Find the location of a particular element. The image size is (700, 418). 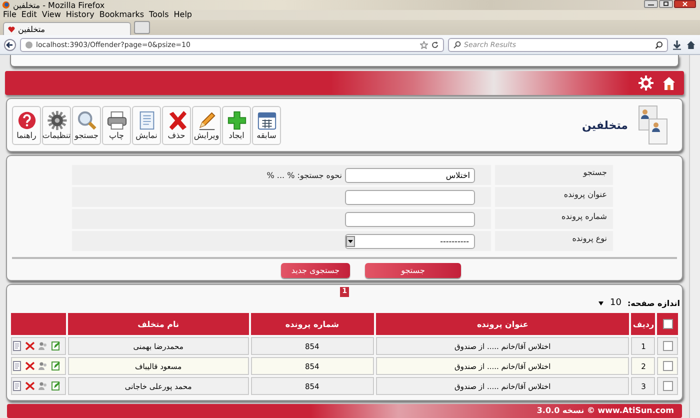

footer-text: www.AtiSun.com © نسخه 3.0.0 is located at coordinates (605, 410).